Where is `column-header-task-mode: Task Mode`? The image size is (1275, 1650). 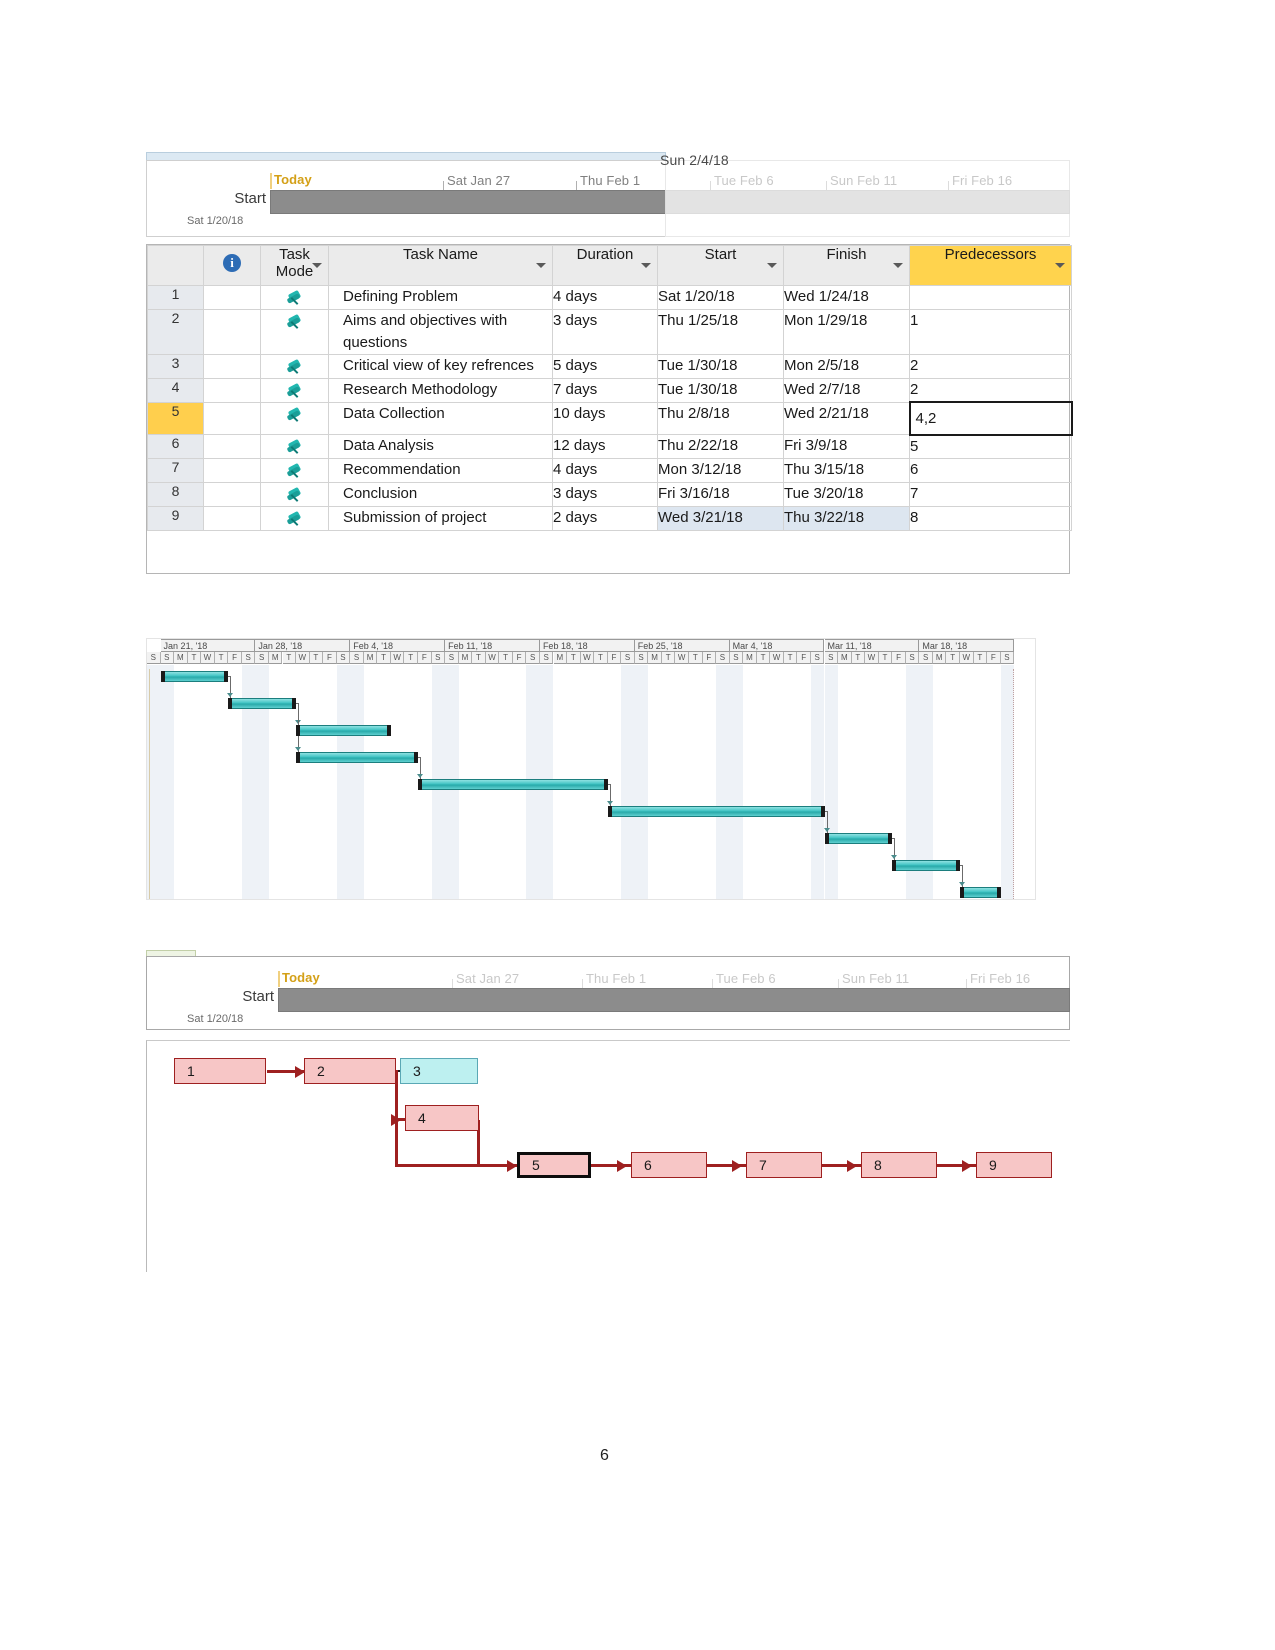
column-header-task-mode: Task Mode is located at coordinates (294, 265).